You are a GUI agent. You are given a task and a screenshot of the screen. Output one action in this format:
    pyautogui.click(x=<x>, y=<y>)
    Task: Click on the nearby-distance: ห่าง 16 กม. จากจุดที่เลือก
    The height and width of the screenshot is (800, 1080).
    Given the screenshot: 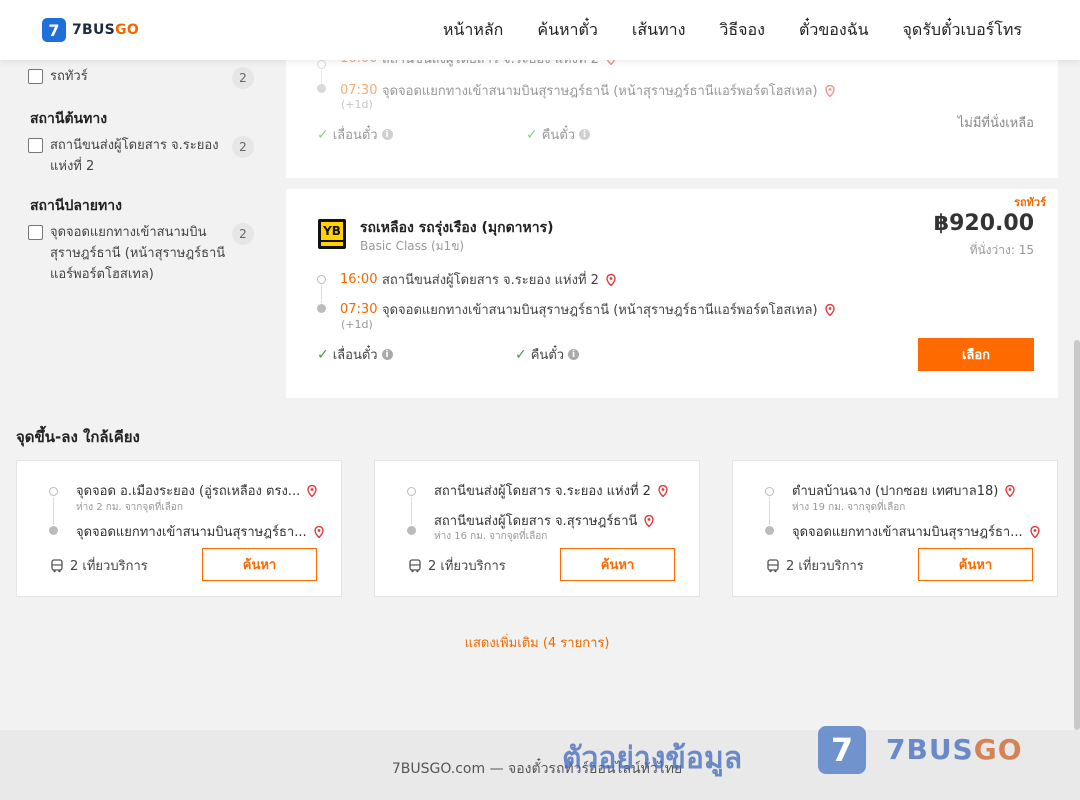 What is the action you would take?
    pyautogui.click(x=491, y=536)
    